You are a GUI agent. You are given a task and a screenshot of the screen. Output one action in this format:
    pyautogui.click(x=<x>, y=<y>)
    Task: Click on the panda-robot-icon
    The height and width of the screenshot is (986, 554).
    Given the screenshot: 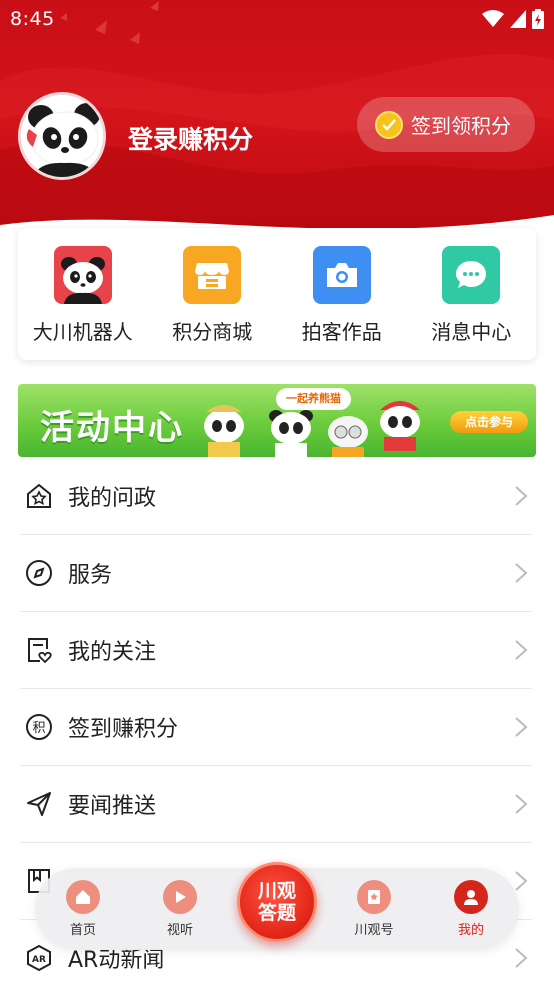 What is the action you would take?
    pyautogui.click(x=82, y=275)
    